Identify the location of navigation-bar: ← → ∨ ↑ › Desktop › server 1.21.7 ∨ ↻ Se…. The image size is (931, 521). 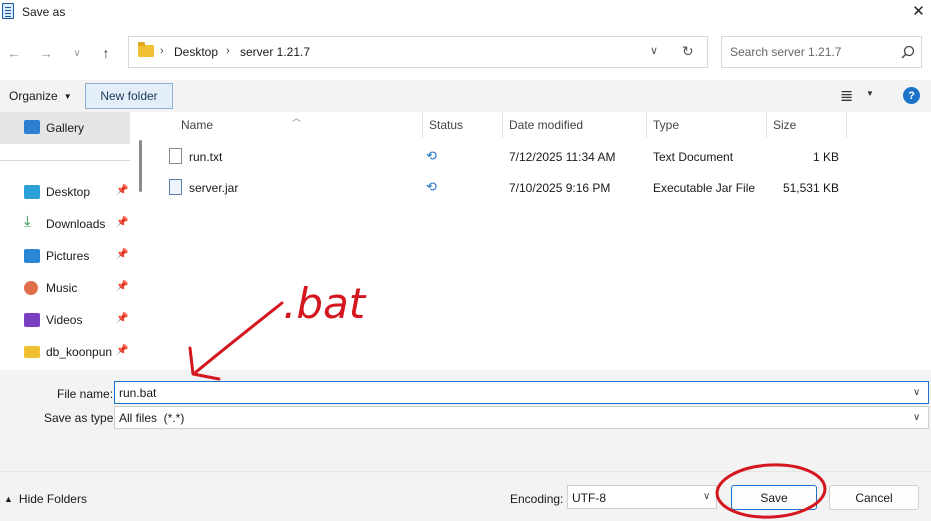
(465, 53).